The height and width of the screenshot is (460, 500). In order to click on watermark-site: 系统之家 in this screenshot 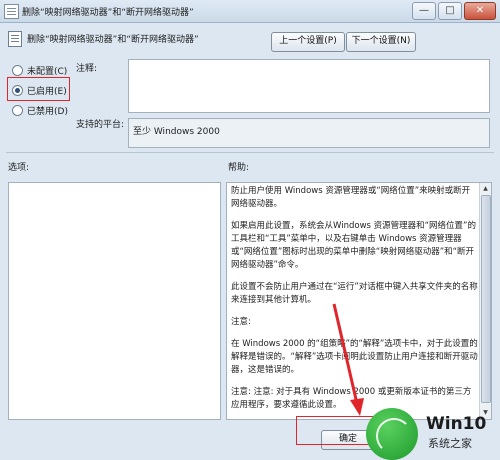, I will do `click(450, 443)`.